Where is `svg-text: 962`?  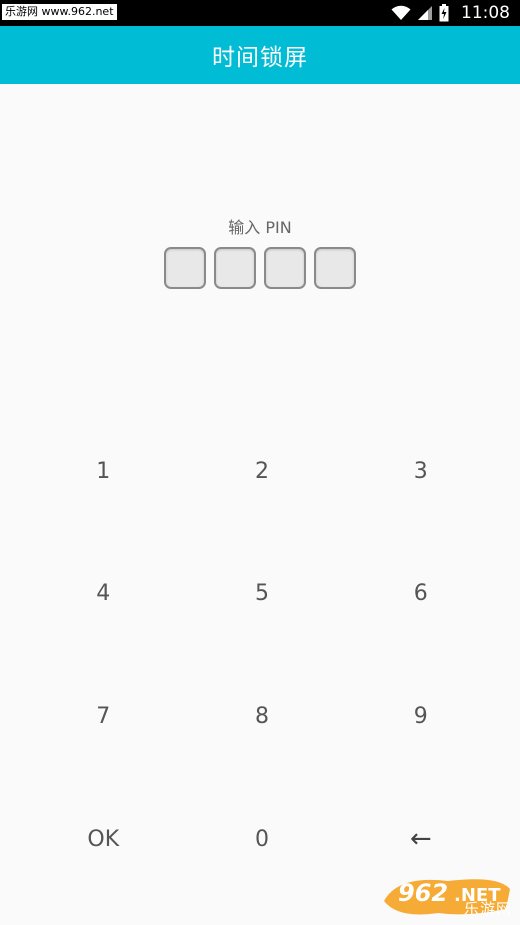
svg-text: 962 is located at coordinates (423, 893).